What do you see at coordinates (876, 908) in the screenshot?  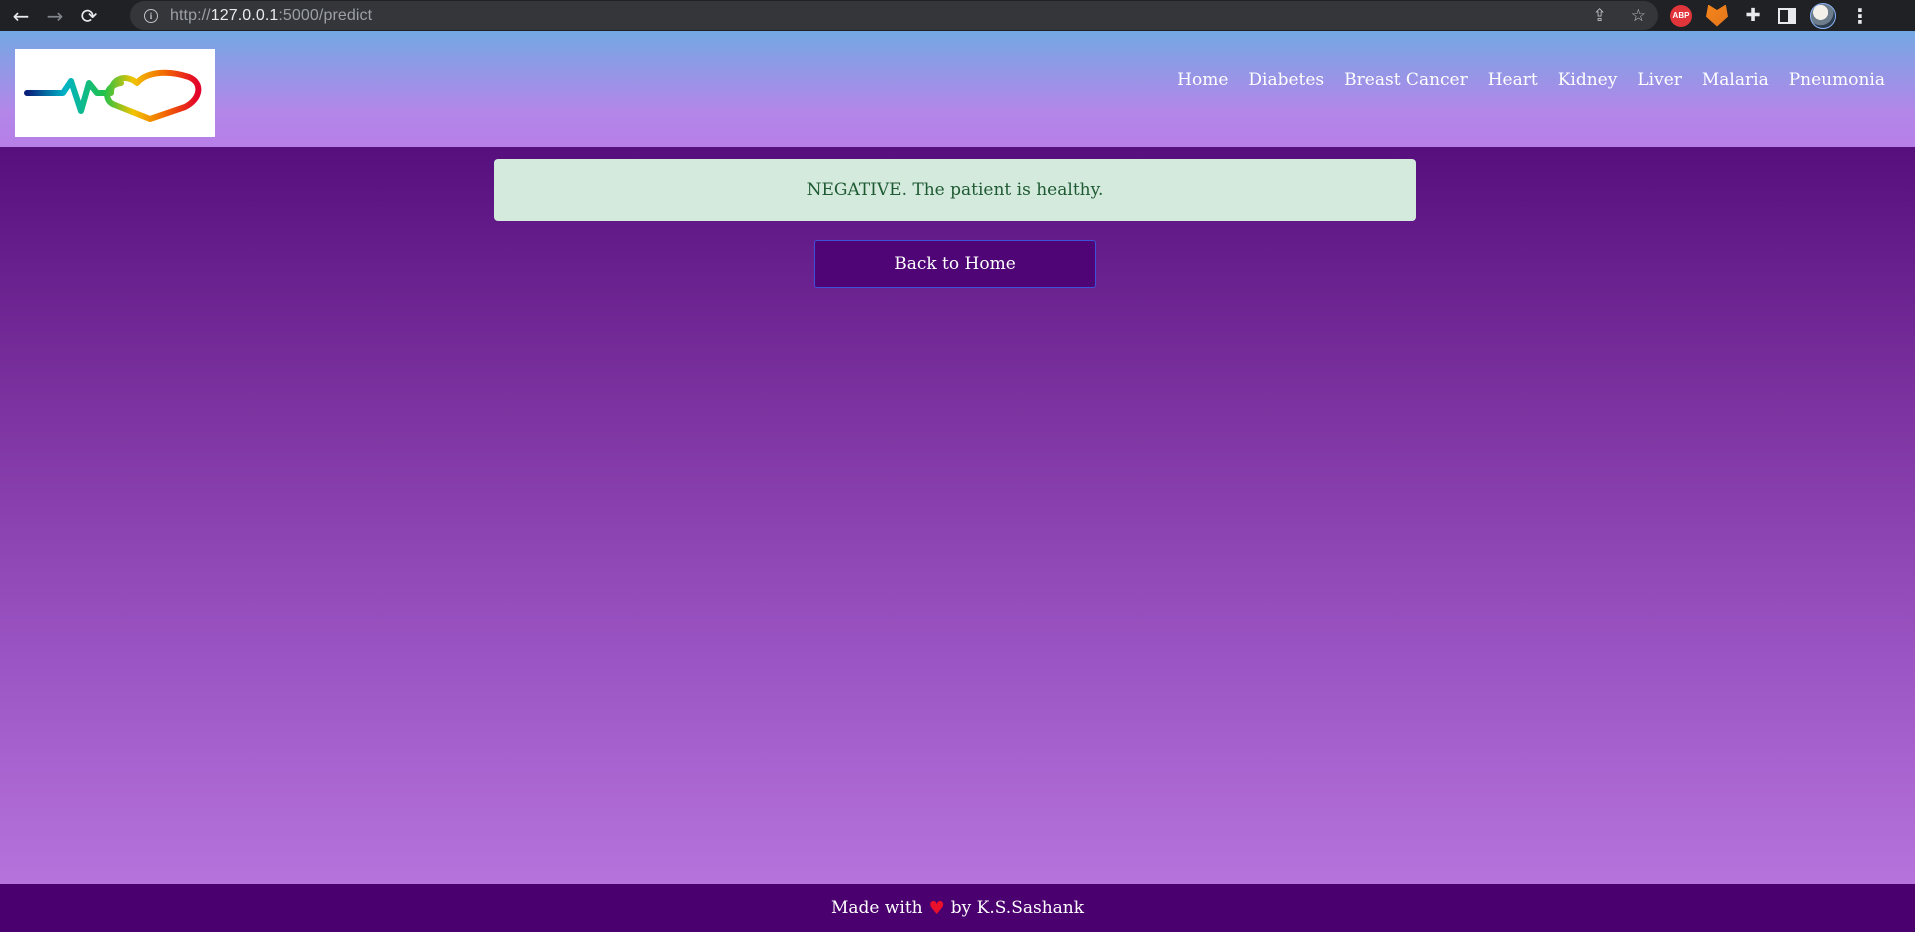 I see `footer-prefix: Made with` at bounding box center [876, 908].